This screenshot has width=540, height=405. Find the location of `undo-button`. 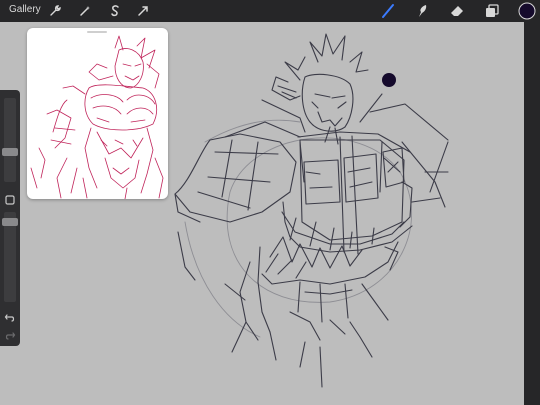

undo-button is located at coordinates (10, 316).